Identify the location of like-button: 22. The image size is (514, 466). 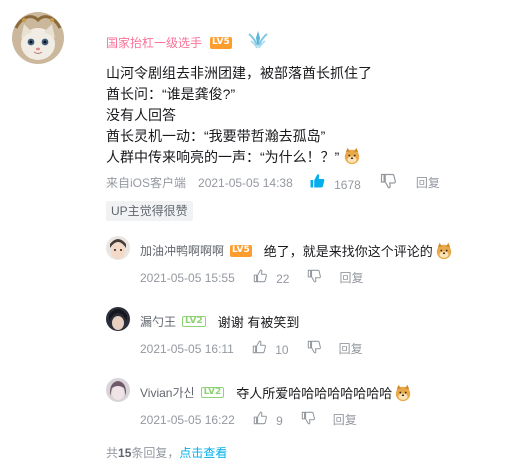
(271, 277).